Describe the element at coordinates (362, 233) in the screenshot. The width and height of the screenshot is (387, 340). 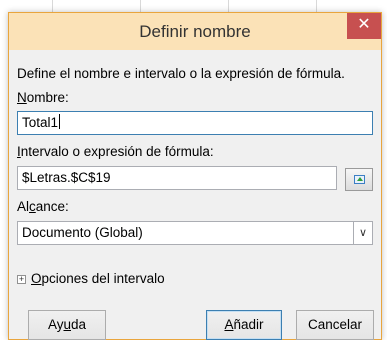
I see `chevron-down-icon: ∨` at that location.